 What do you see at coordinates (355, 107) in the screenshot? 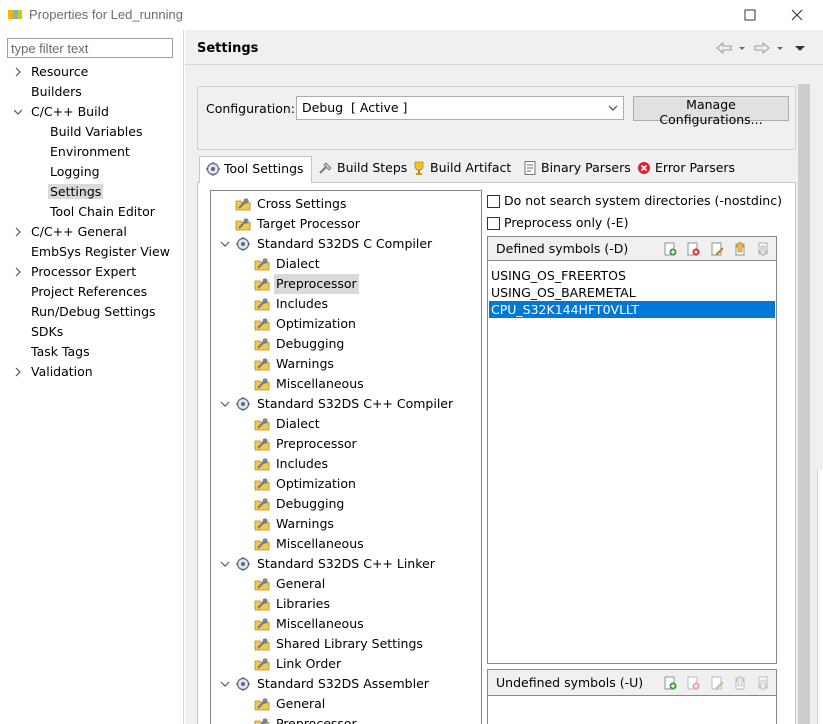
I see `configuration-value: Debug [ Active ]` at bounding box center [355, 107].